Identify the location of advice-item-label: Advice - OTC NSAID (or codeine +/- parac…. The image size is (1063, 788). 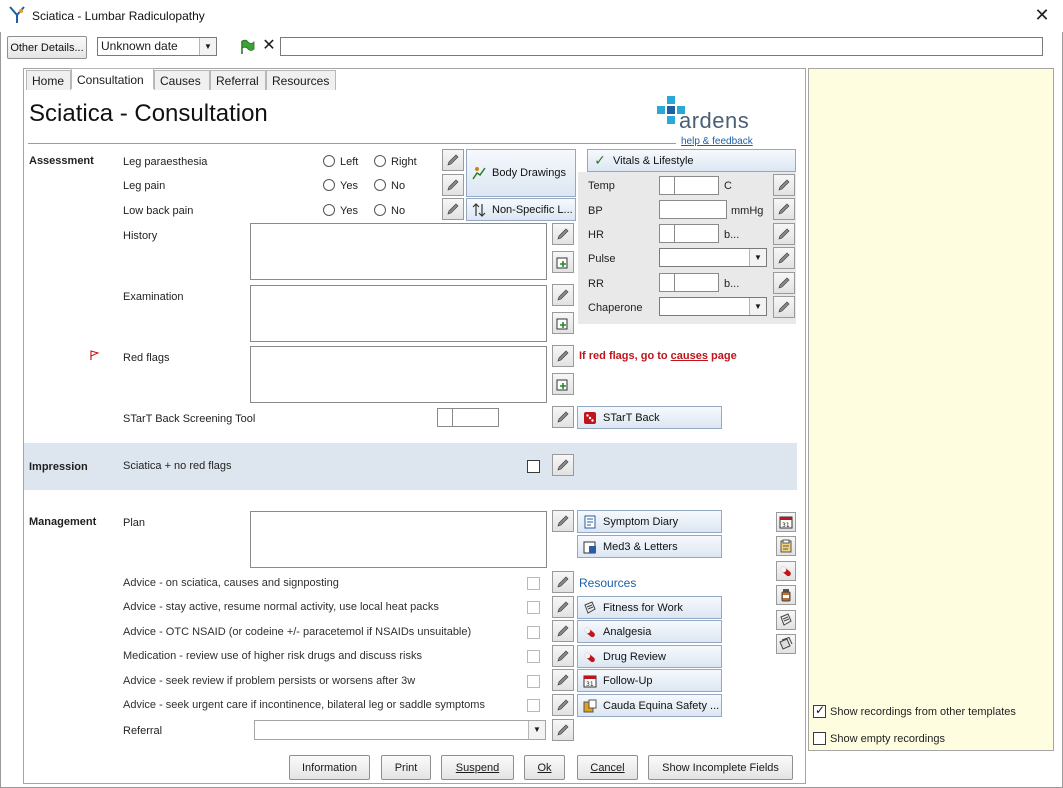
(297, 632).